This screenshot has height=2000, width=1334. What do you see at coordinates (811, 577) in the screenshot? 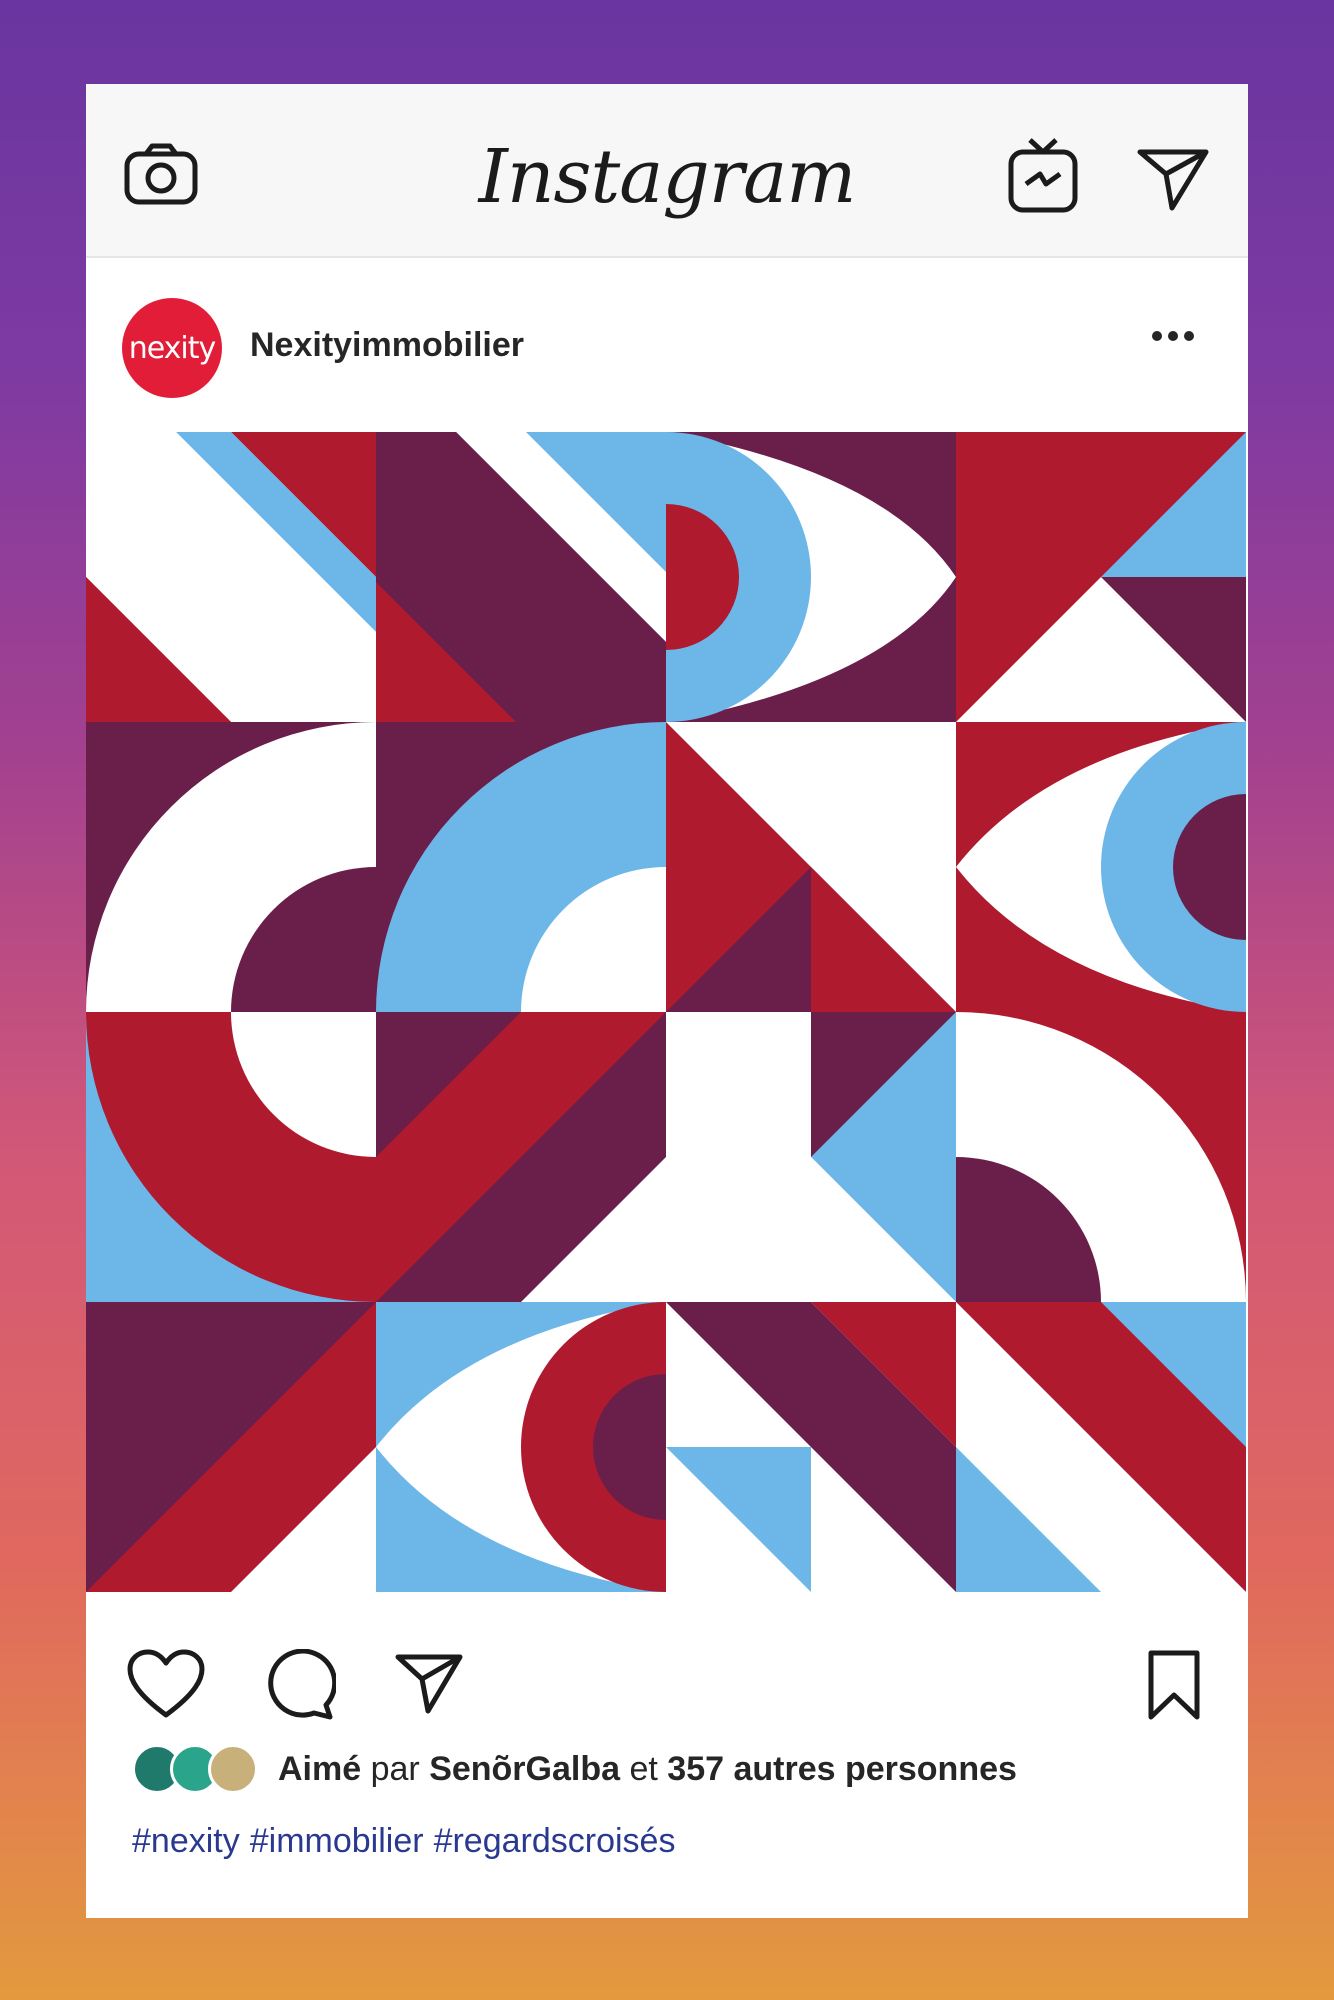
I see `art-tile-r0c2` at bounding box center [811, 577].